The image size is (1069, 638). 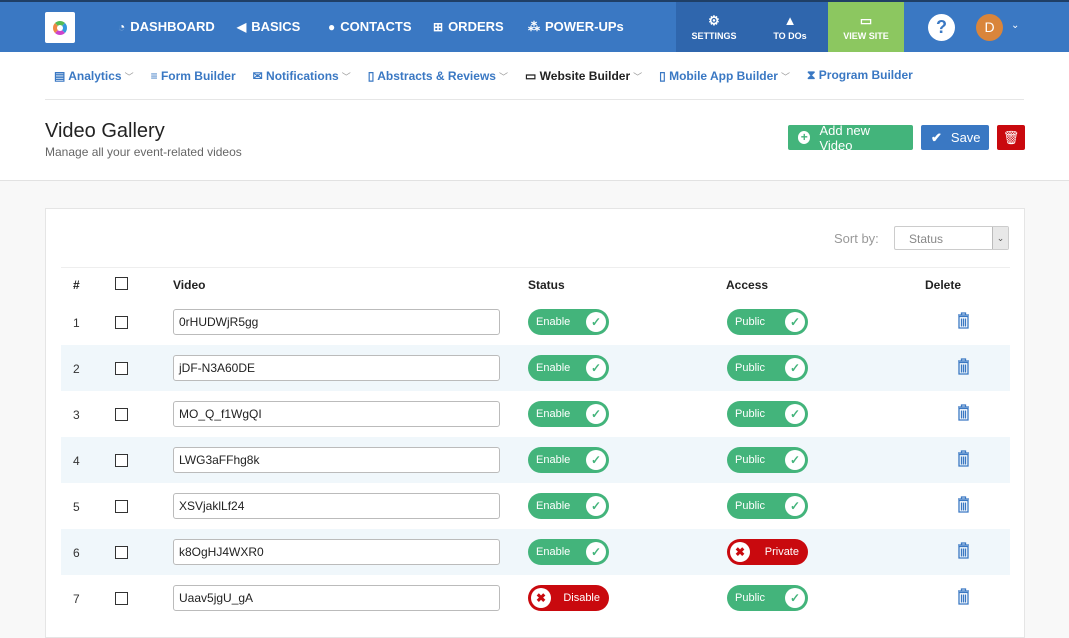 I want to click on subnav-mobile-app-builder: ▯ Mobile App Builder ﹀, so click(x=724, y=76).